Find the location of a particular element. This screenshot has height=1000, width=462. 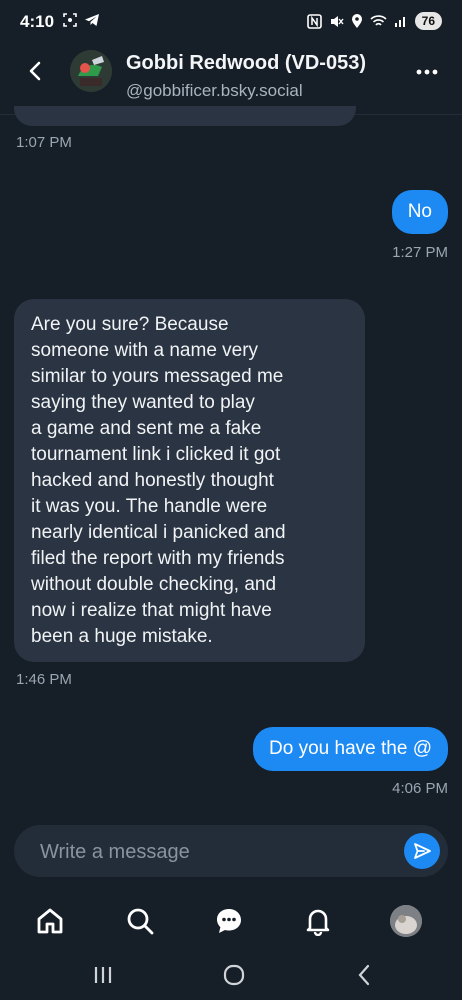

message-line: it was you. The handle were is located at coordinates (149, 506).